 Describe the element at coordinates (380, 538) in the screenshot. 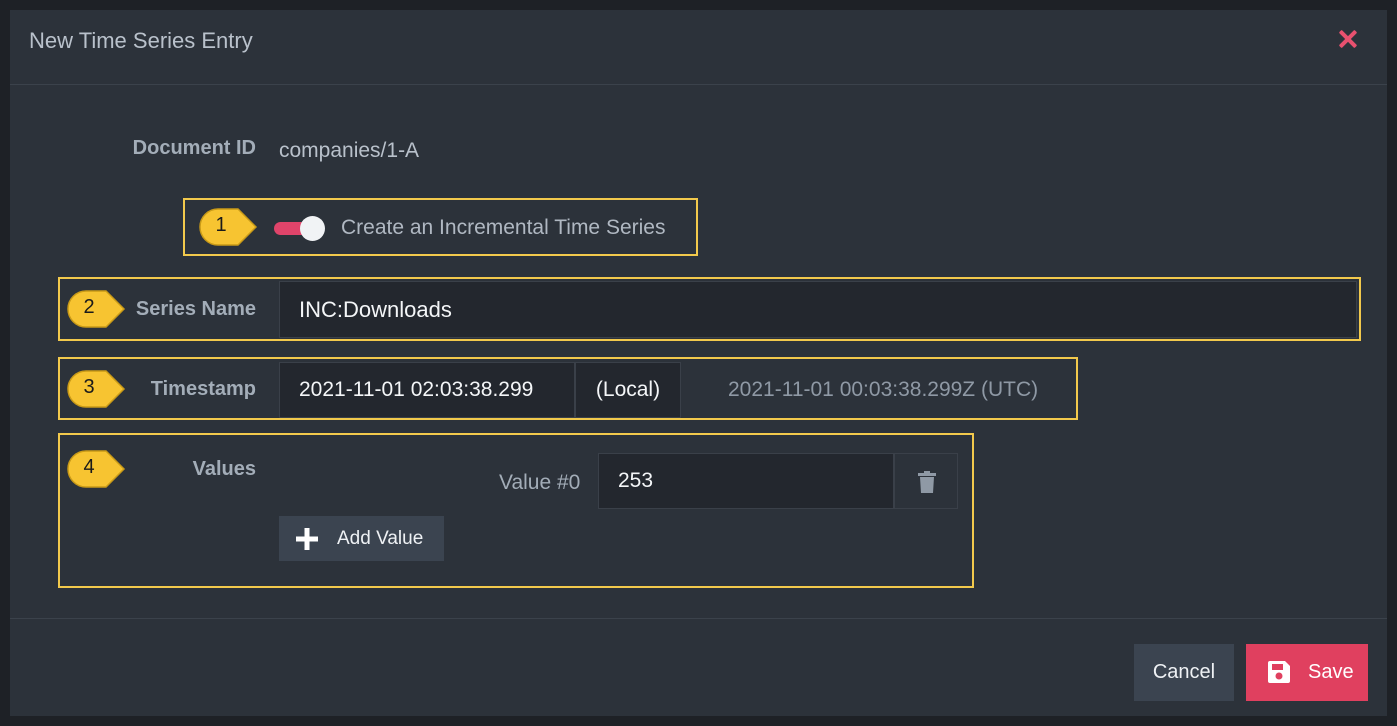

I see `add-value-label: Add Value` at that location.